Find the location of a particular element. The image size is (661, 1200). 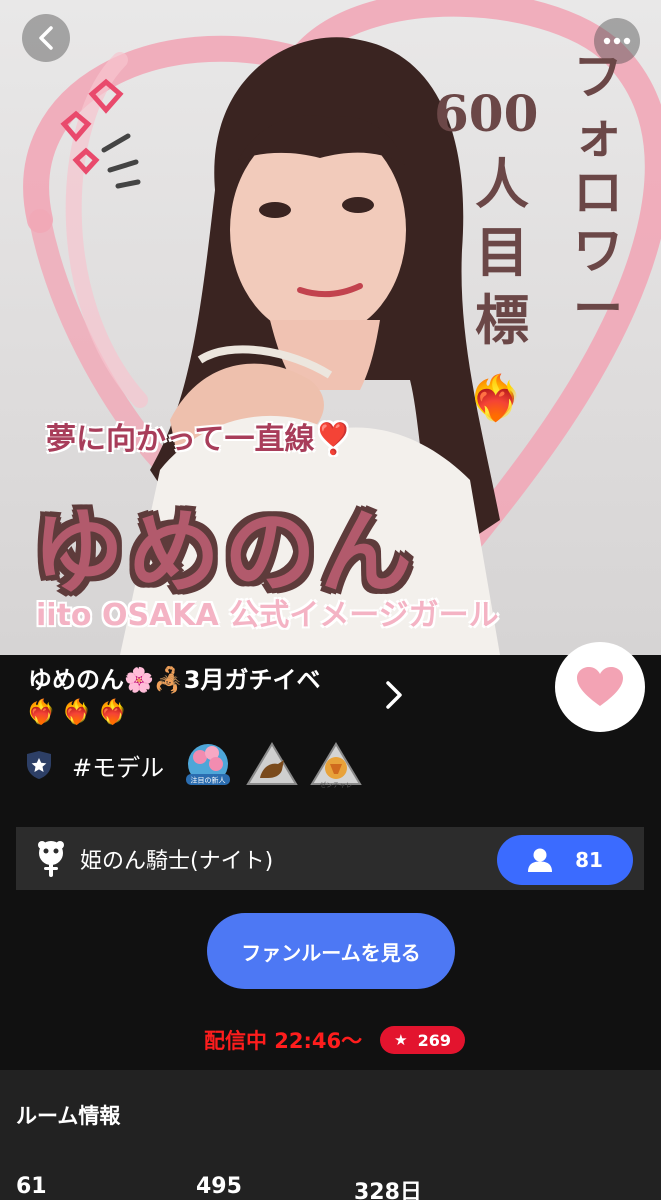

chevron-left-icon is located at coordinates (46, 38).